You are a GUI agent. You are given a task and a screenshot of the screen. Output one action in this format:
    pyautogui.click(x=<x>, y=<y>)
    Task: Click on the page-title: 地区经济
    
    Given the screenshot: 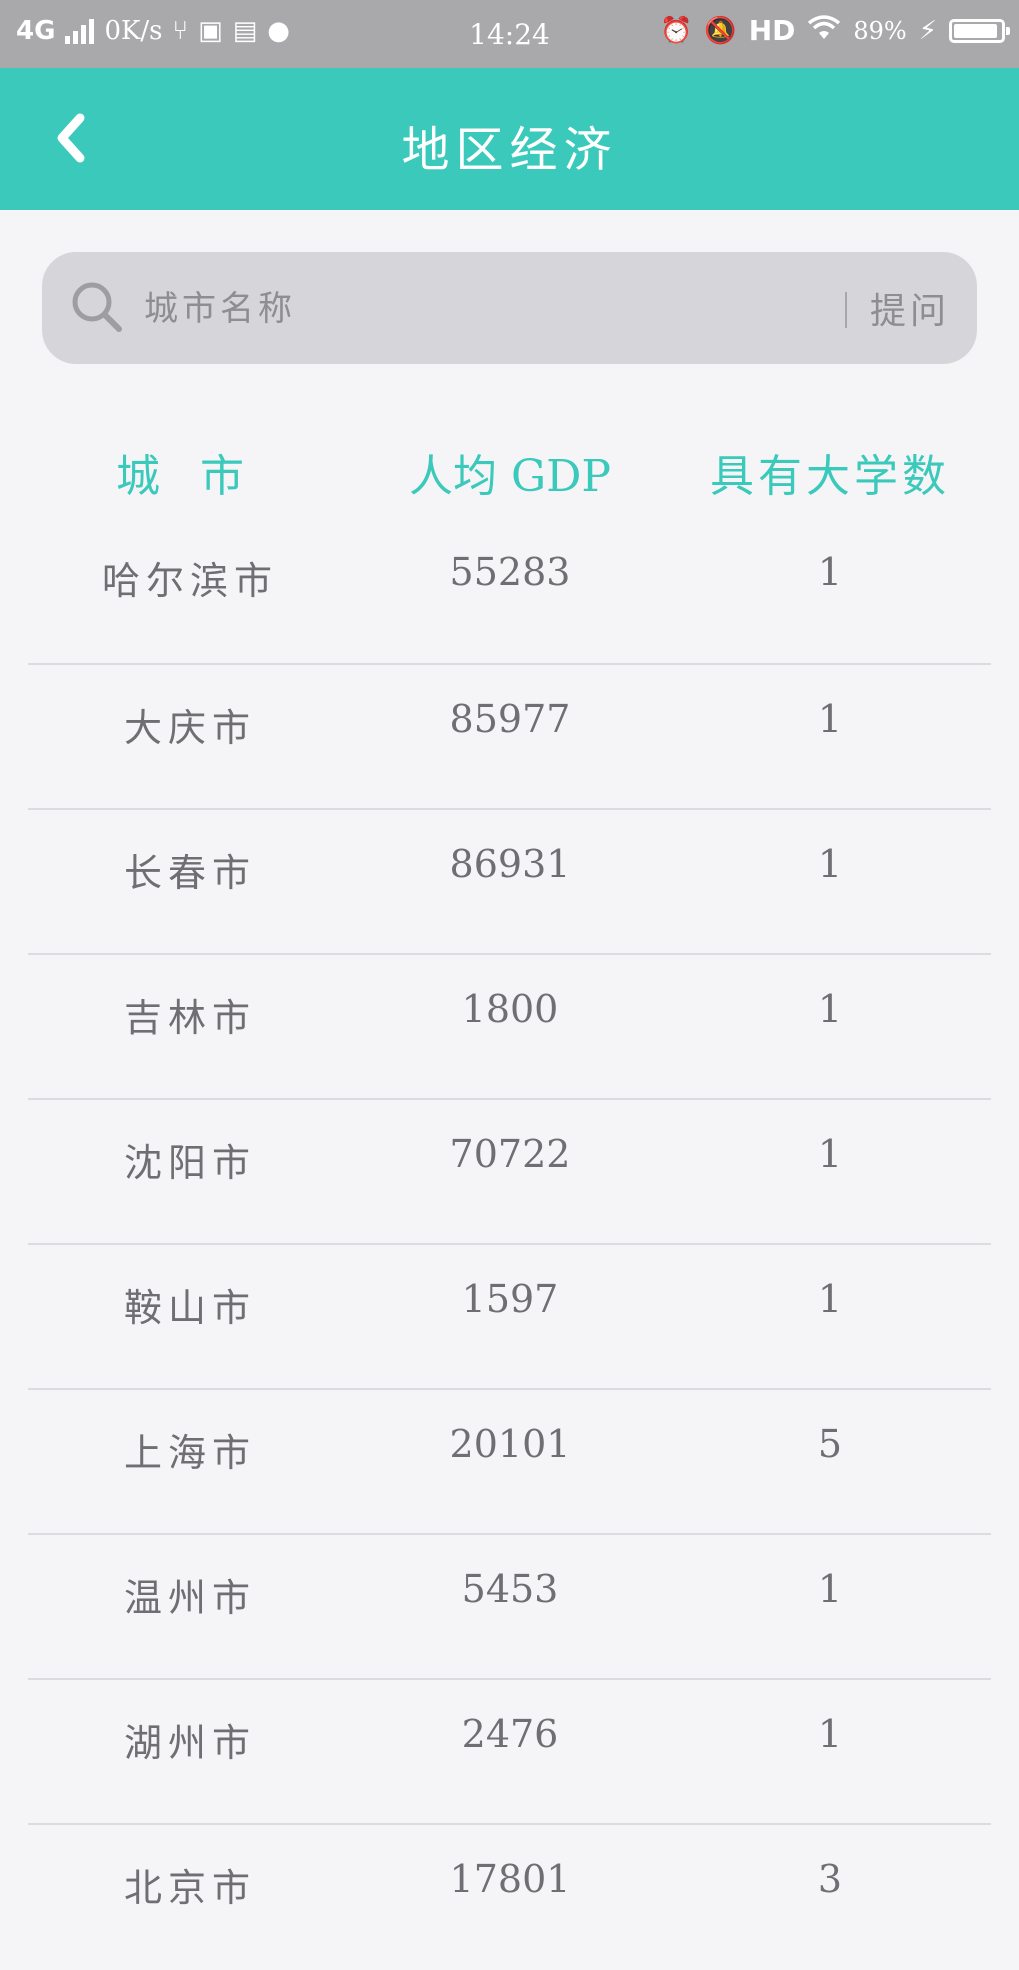 What is the action you would take?
    pyautogui.click(x=509, y=150)
    